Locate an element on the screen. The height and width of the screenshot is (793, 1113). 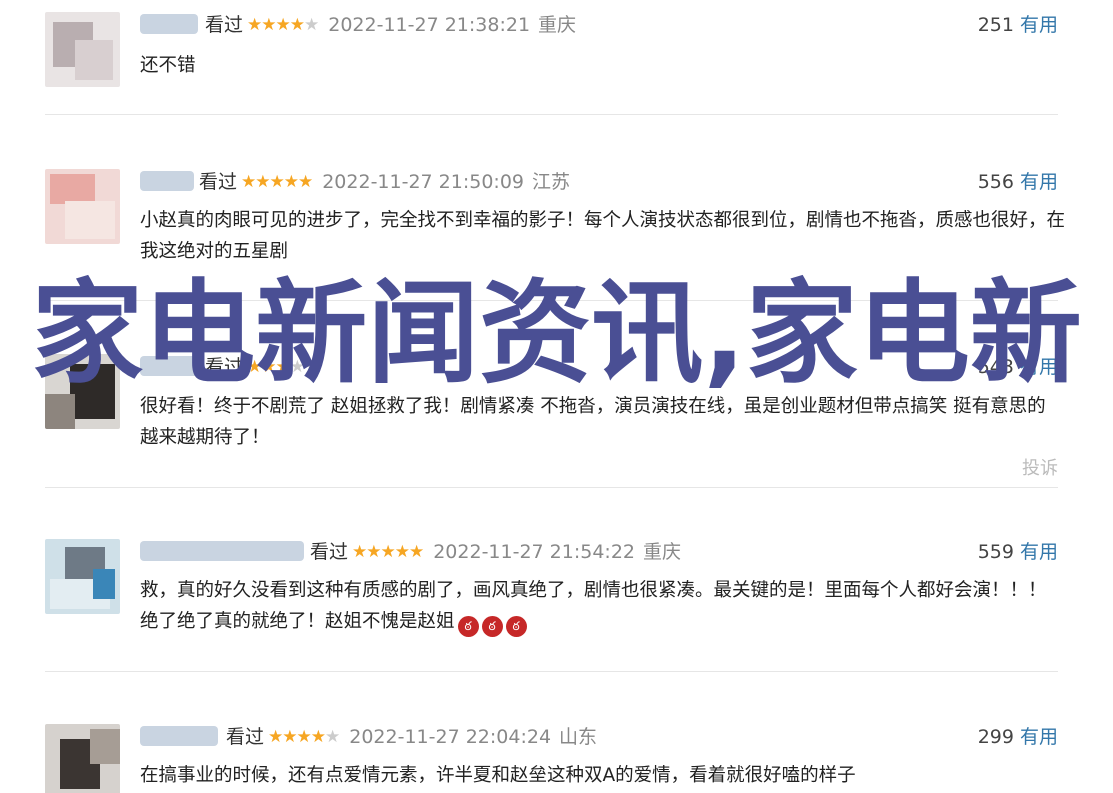
review-meta: 看过 ★★★★★ 2022-11-27 21:50:09 江苏 is located at coordinates (384, 182).